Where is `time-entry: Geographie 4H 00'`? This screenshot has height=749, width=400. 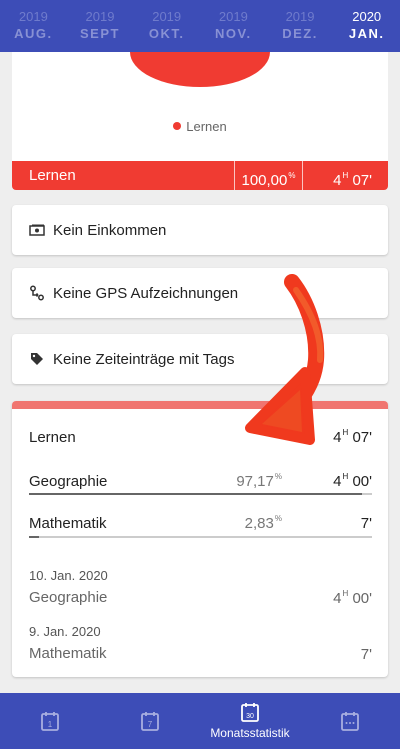 time-entry: Geographie 4H 00' is located at coordinates (200, 598).